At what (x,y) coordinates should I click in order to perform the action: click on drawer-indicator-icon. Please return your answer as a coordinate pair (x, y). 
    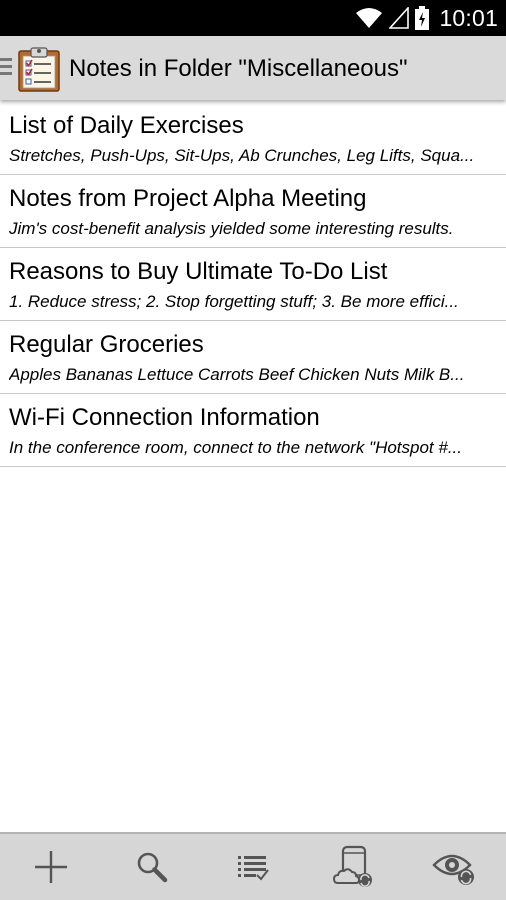
    Looking at the image, I should click on (6, 68).